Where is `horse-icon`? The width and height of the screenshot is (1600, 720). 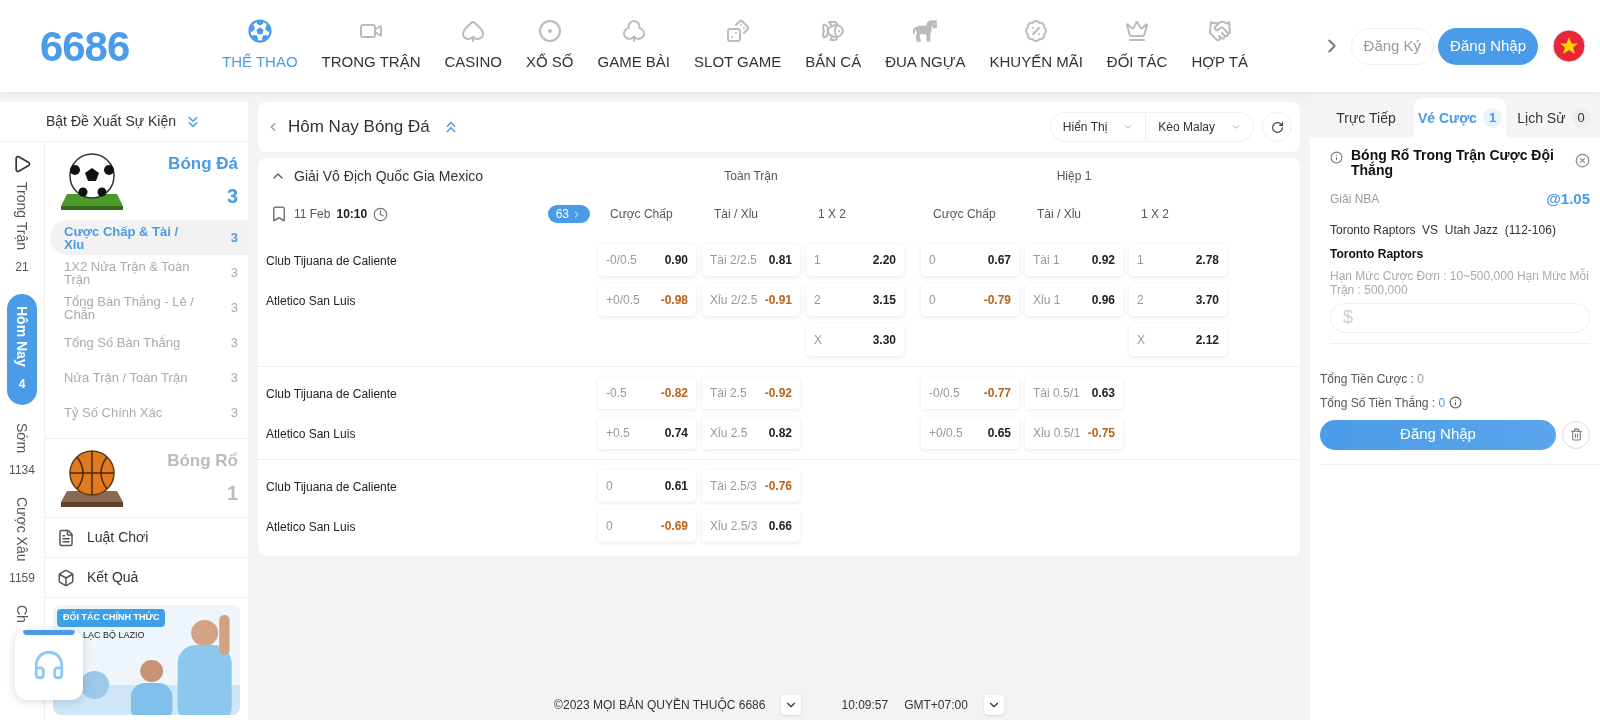 horse-icon is located at coordinates (925, 30).